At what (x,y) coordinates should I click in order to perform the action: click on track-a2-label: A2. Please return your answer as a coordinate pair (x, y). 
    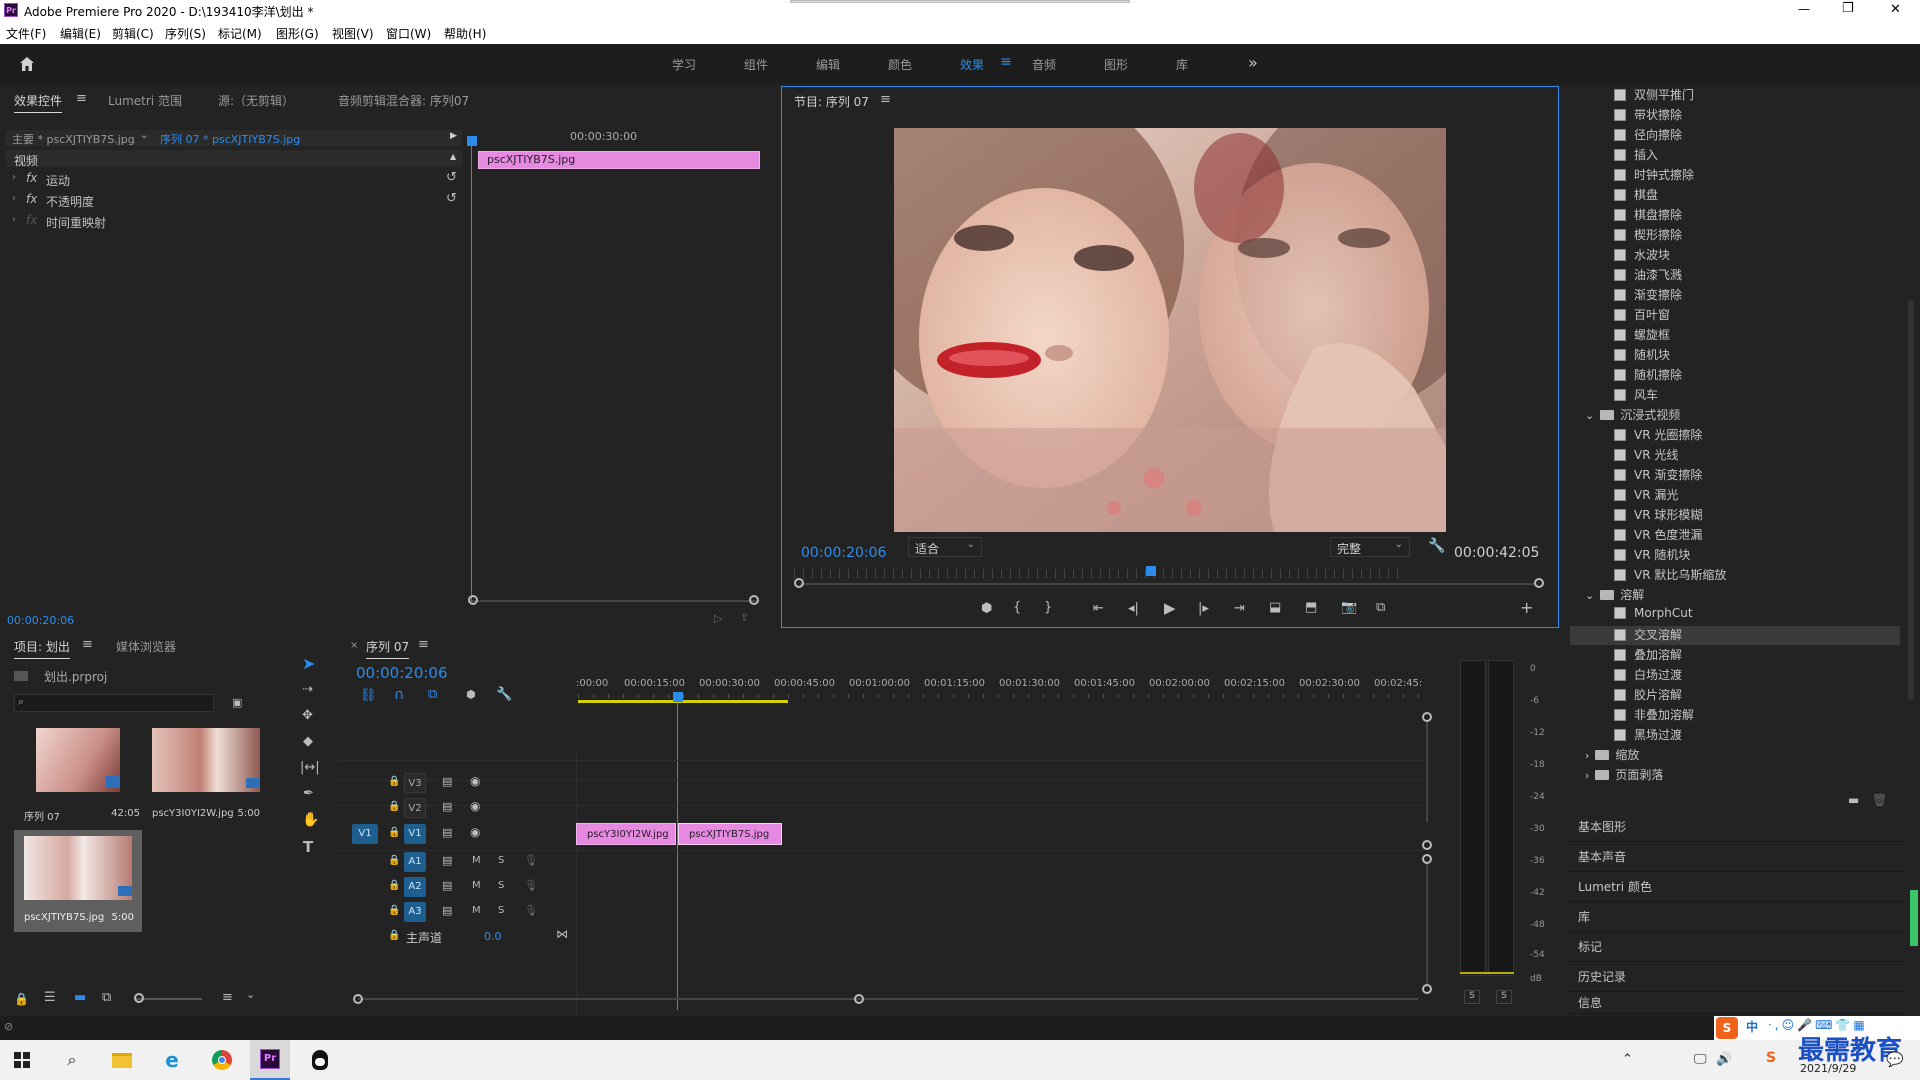
    Looking at the image, I should click on (415, 887).